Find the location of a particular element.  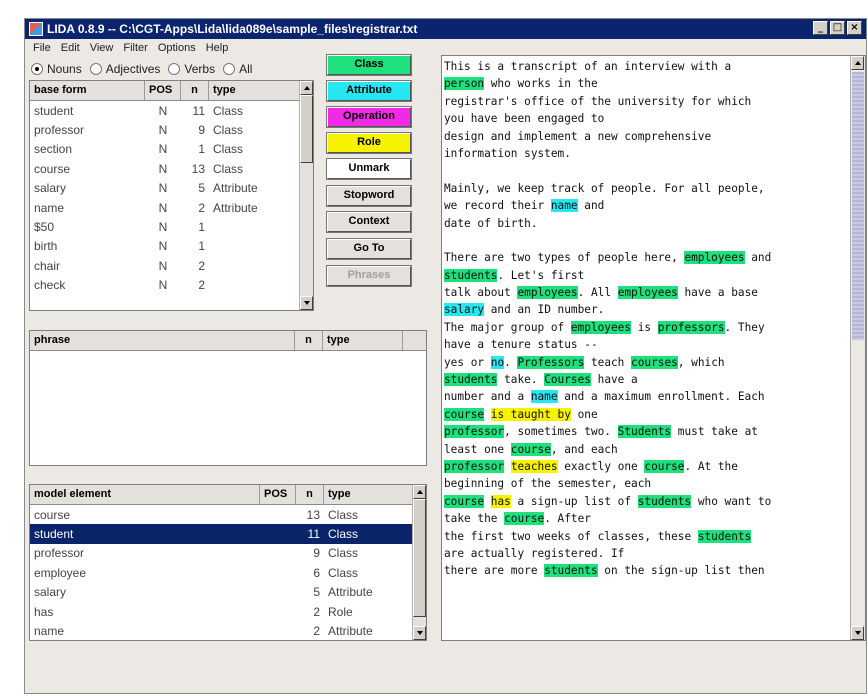

table-row: section N 1 Class is located at coordinates (171, 149).